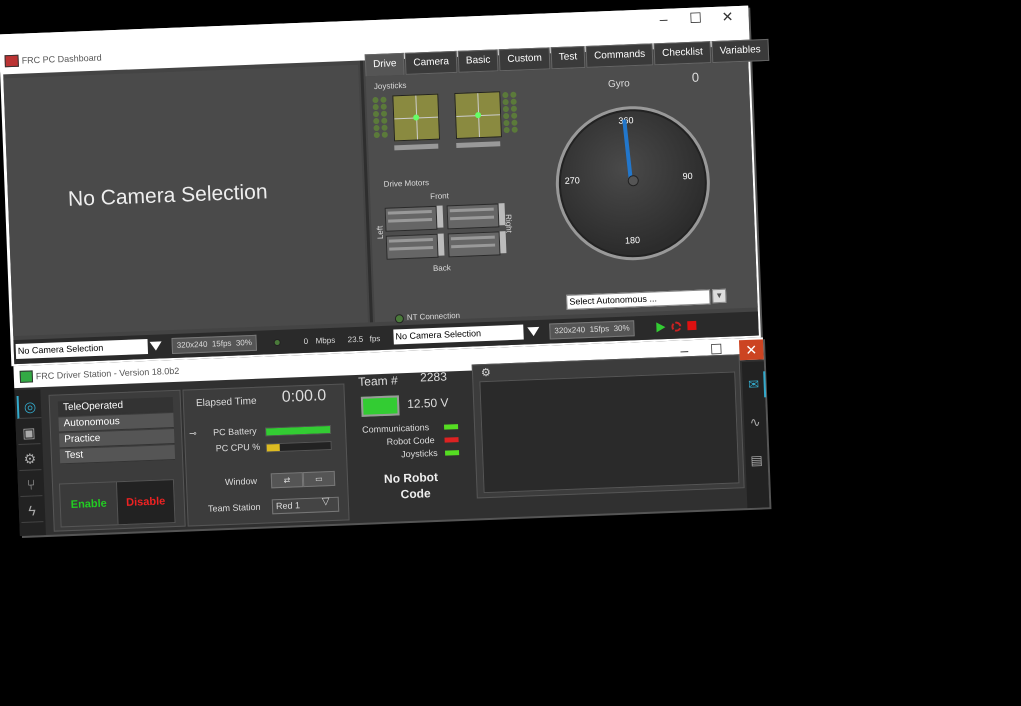 This screenshot has height=706, width=1021. I want to click on right-rail: ✉ ∿ ▤, so click(755, 435).